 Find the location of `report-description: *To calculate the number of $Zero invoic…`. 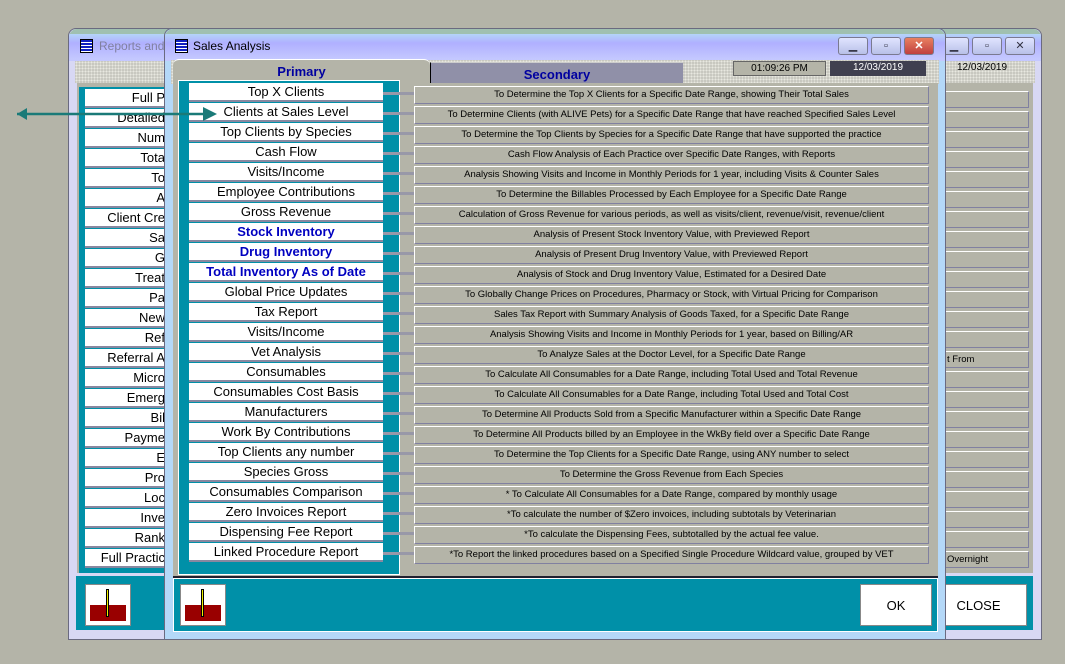

report-description: *To calculate the number of $Zero invoic… is located at coordinates (671, 515).